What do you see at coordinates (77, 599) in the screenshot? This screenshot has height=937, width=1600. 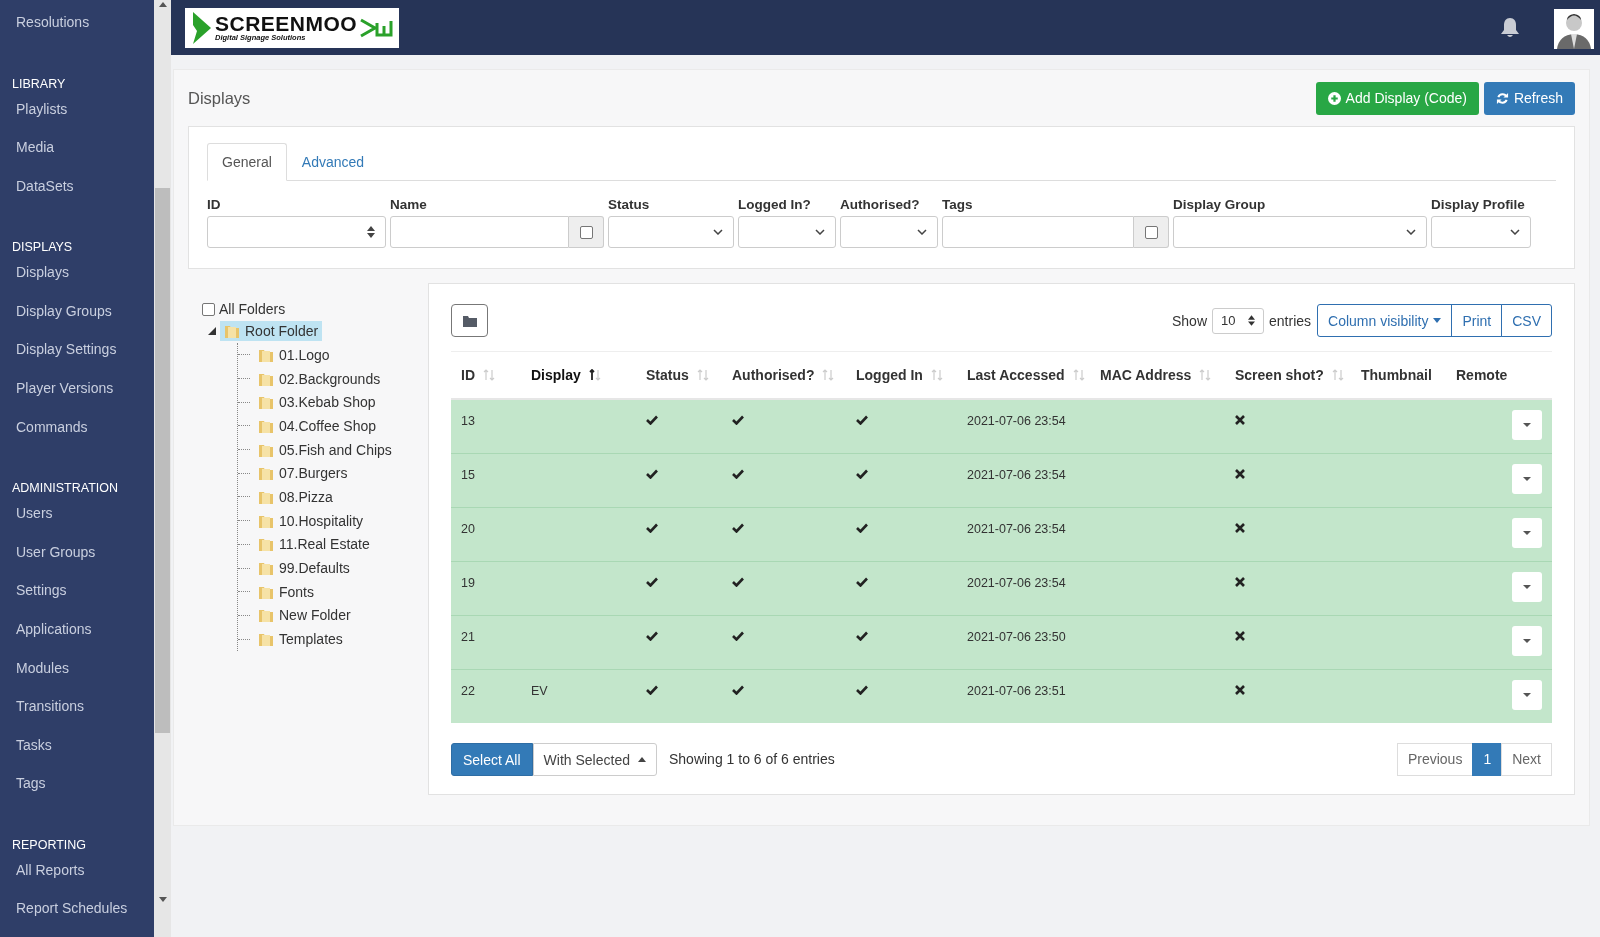 I see `sidebar-item: Settings` at bounding box center [77, 599].